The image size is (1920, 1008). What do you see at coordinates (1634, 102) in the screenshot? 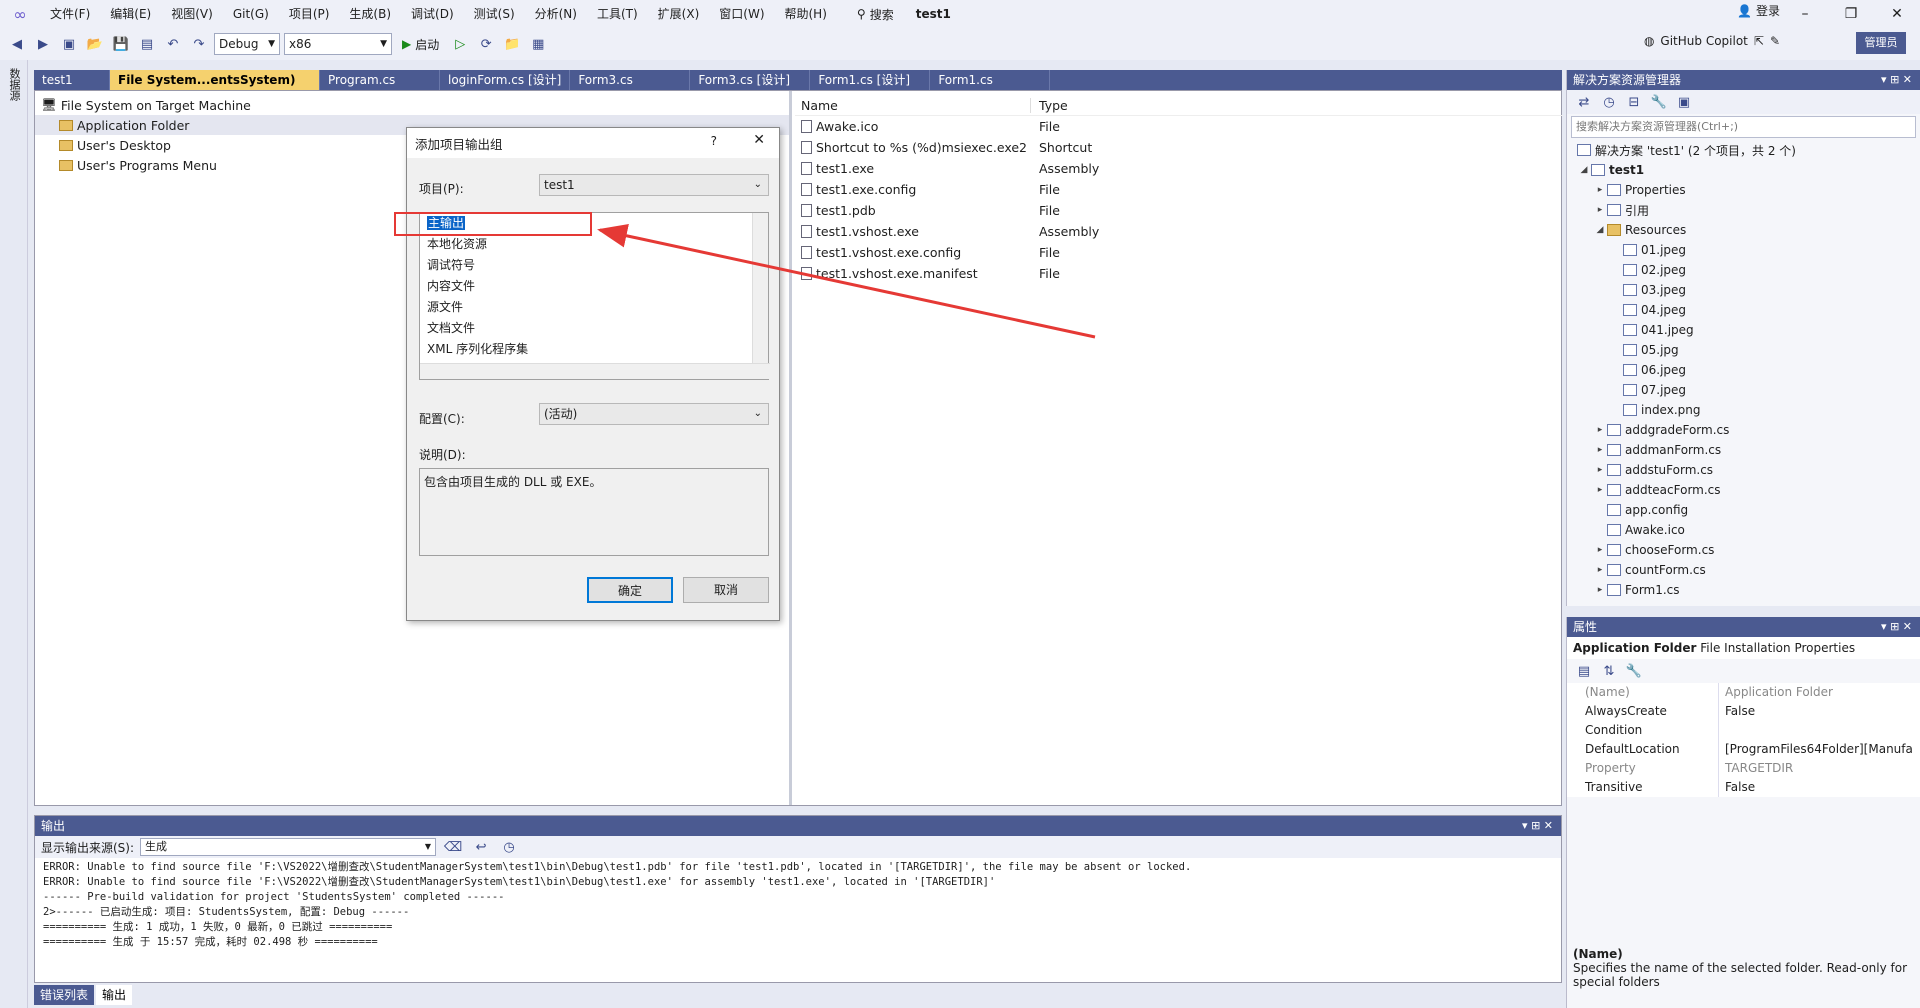
I see `collapse-icon: ⊟` at bounding box center [1634, 102].